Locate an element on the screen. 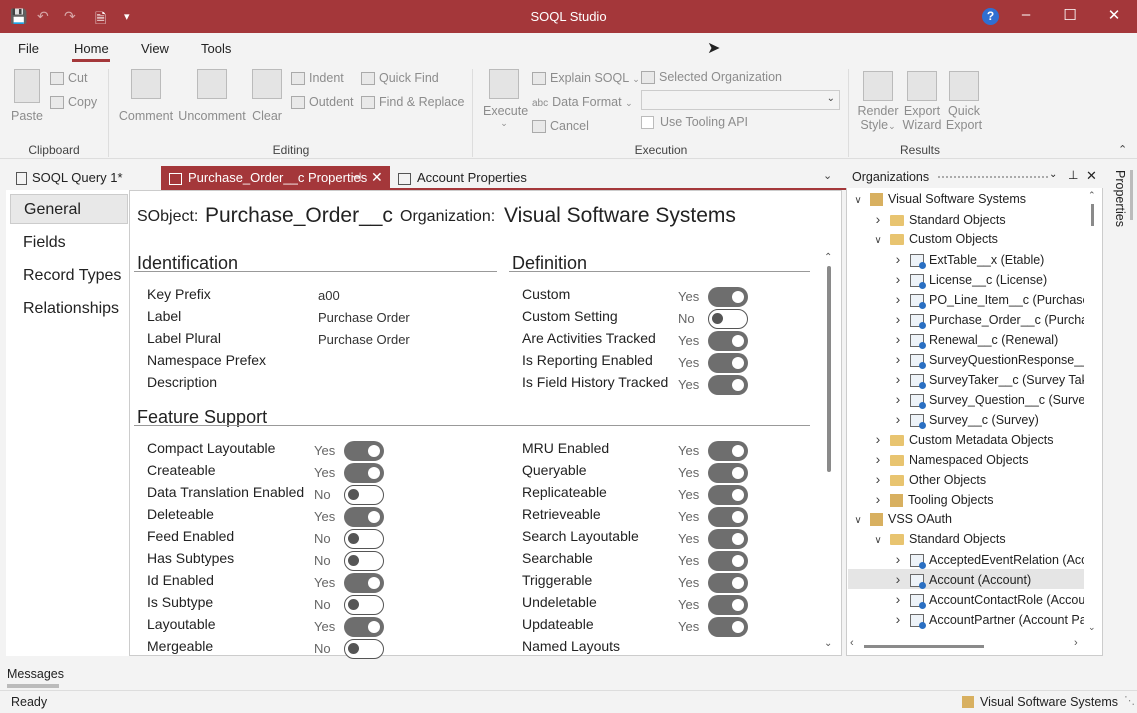 Image resolution: width=1137 pixels, height=713 pixels. tree-node: › Account (Account) is located at coordinates (966, 579).